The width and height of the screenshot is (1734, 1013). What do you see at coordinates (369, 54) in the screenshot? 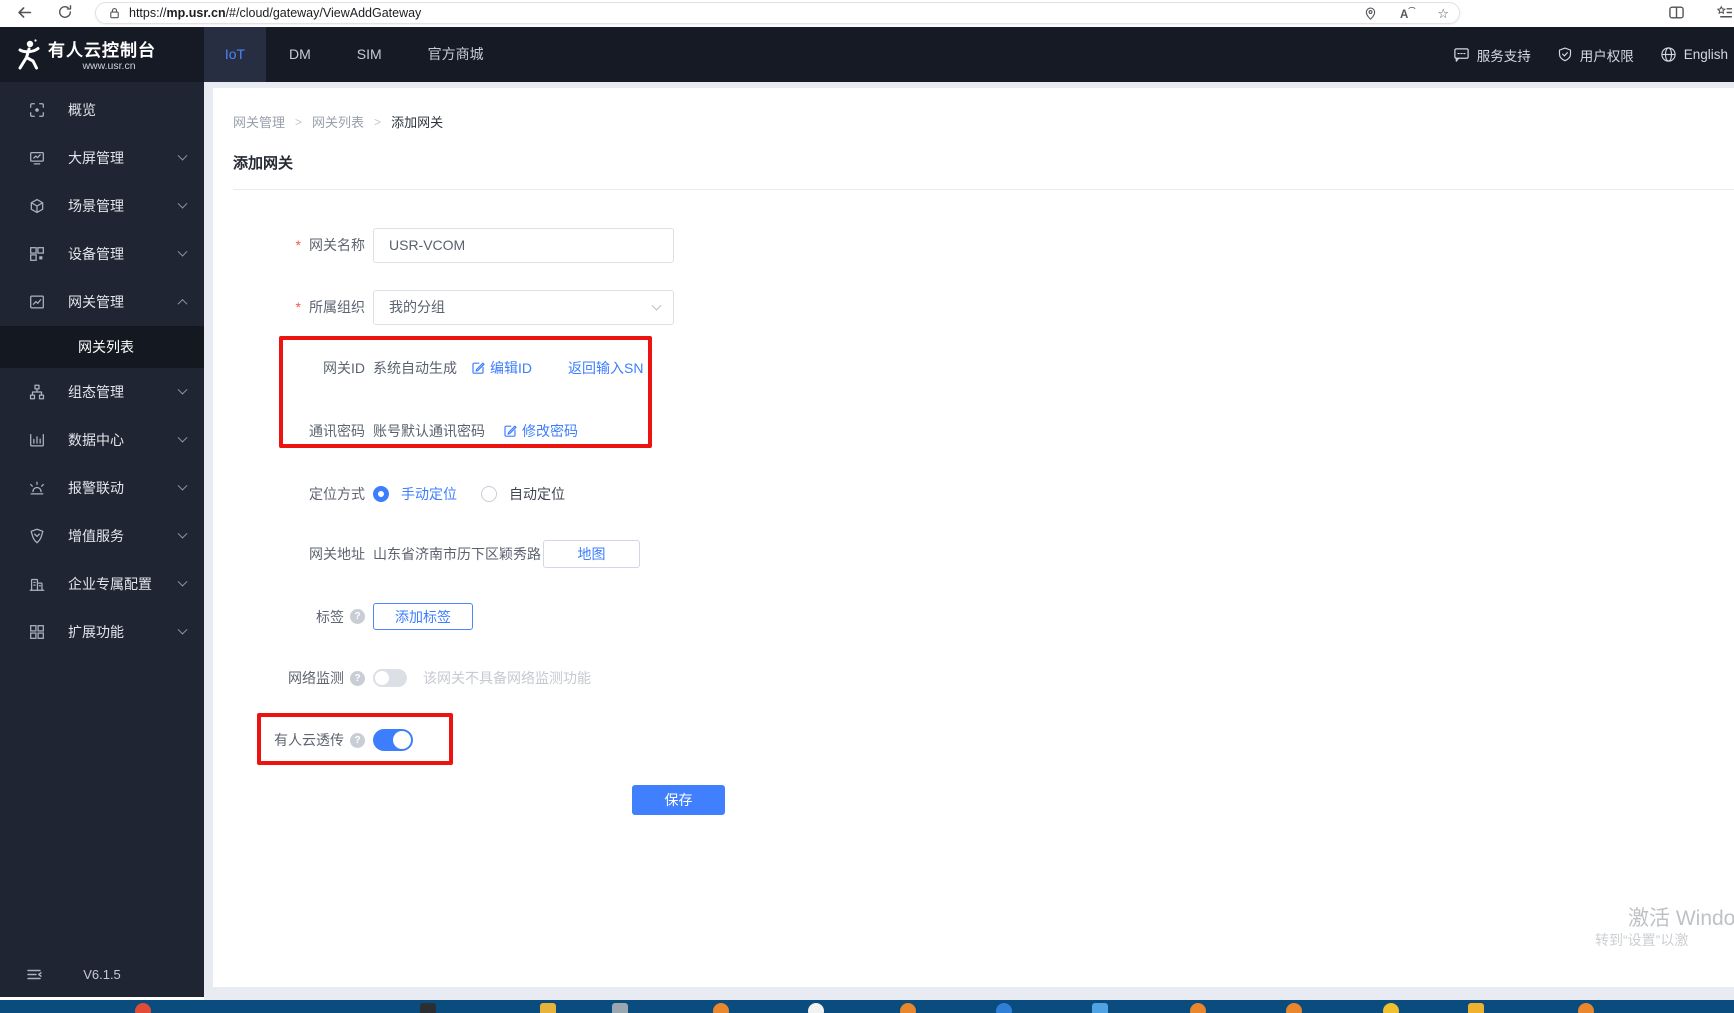
I see `tab-sim: SIM` at bounding box center [369, 54].